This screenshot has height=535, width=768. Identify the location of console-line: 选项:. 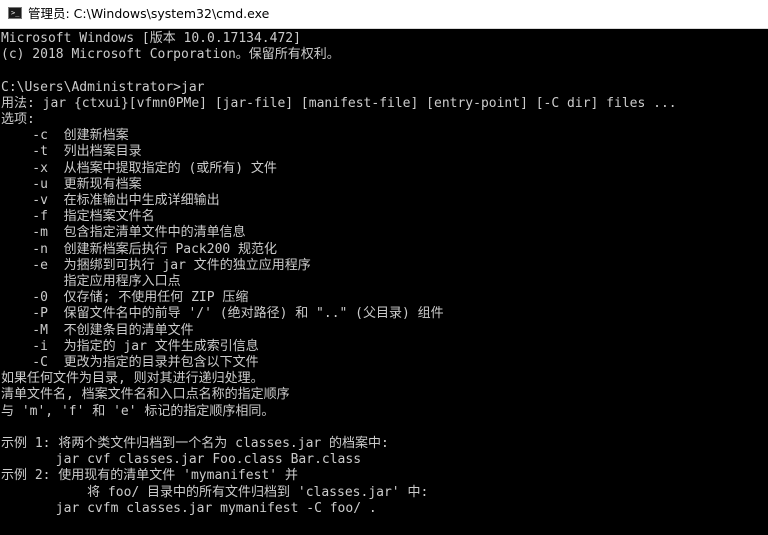
(18, 119).